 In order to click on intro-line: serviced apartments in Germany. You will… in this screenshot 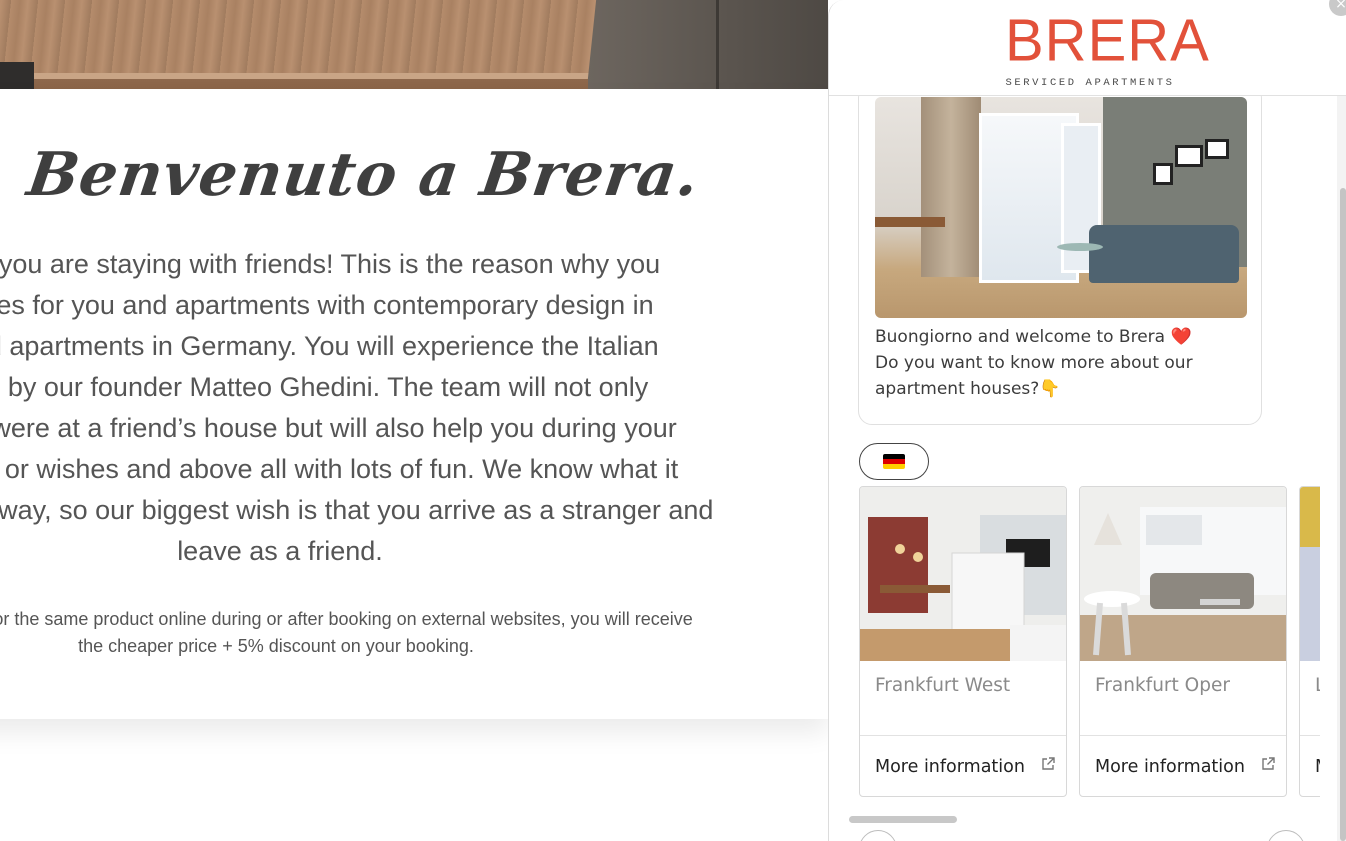, I will do `click(329, 346)`.